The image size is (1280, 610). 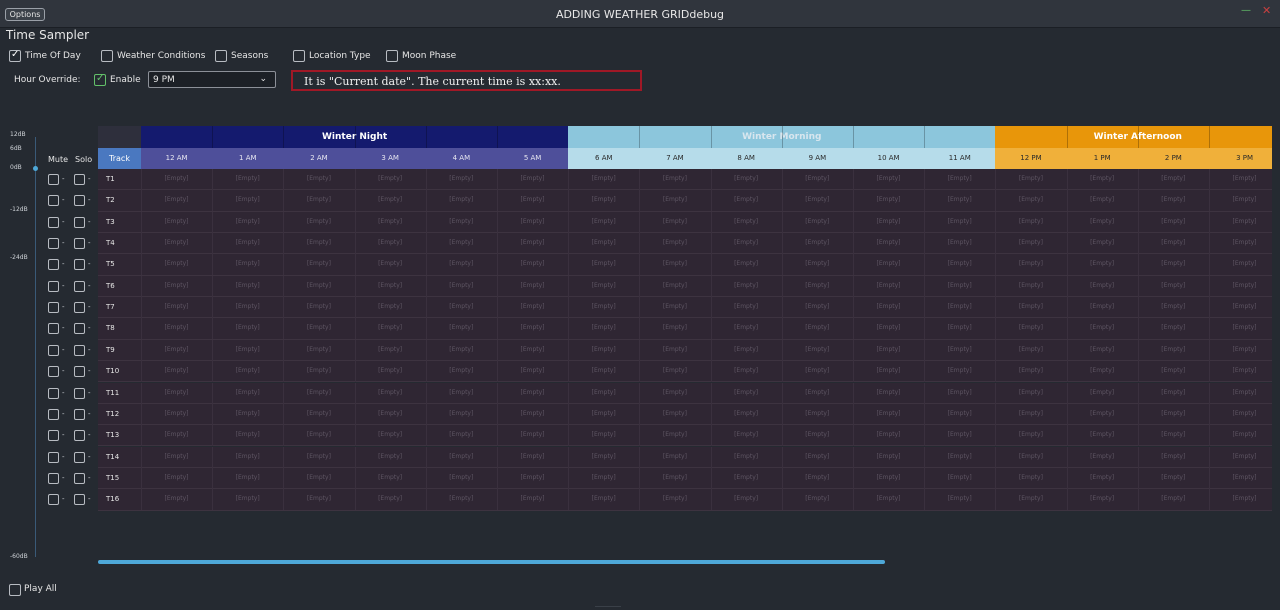 What do you see at coordinates (53, 179) in the screenshot?
I see `mute-checkbox` at bounding box center [53, 179].